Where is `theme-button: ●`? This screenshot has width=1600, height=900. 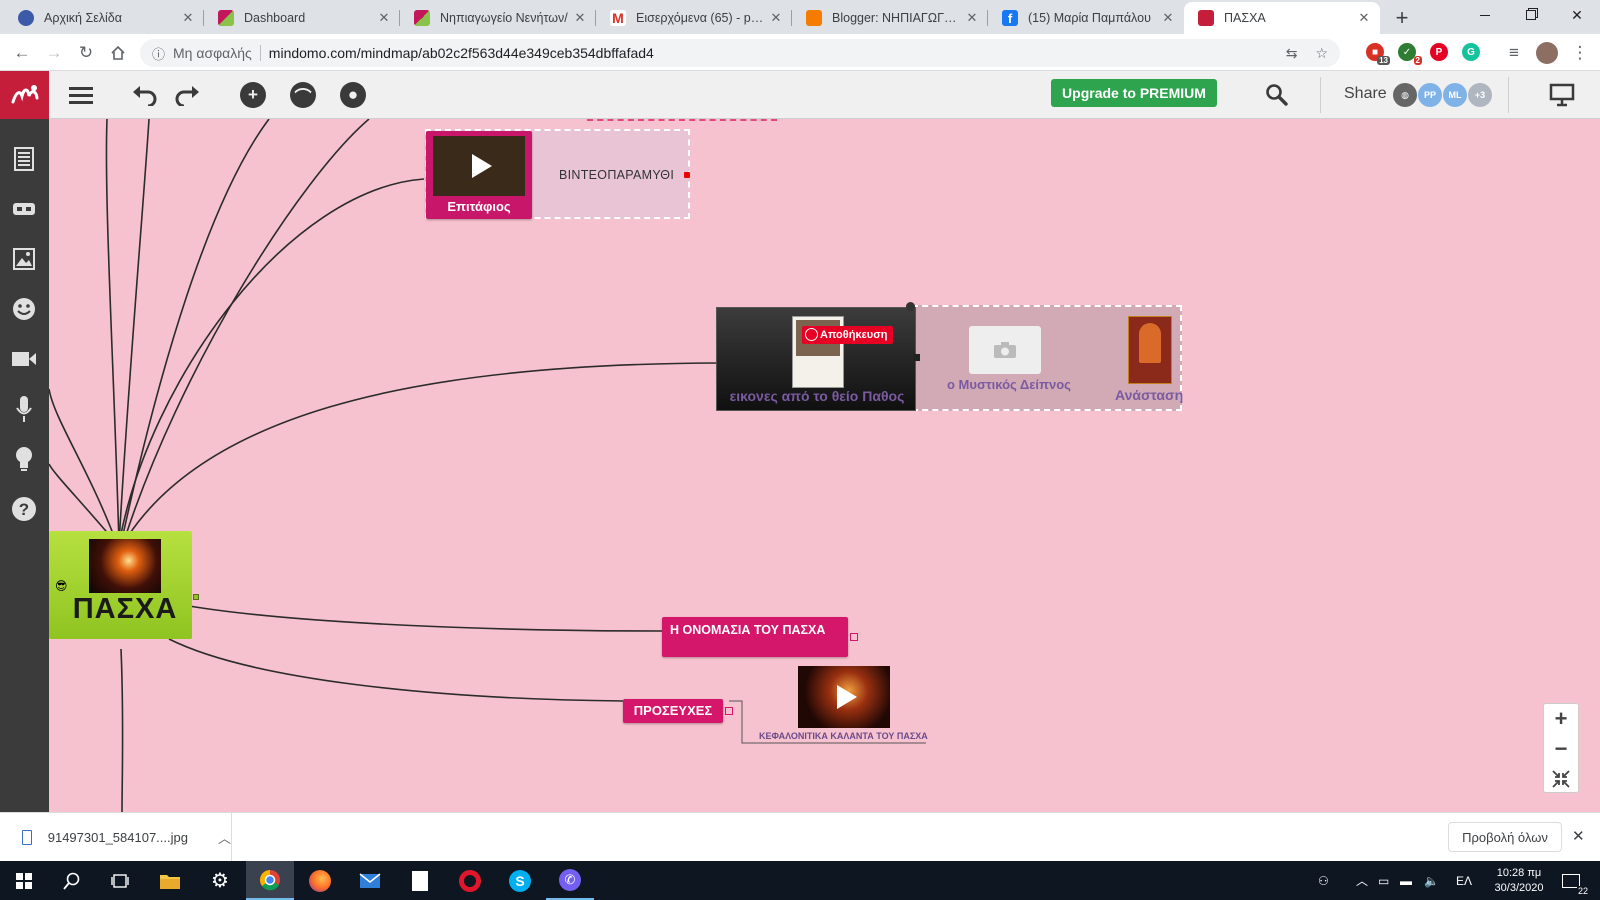
theme-button: ● is located at coordinates (353, 95).